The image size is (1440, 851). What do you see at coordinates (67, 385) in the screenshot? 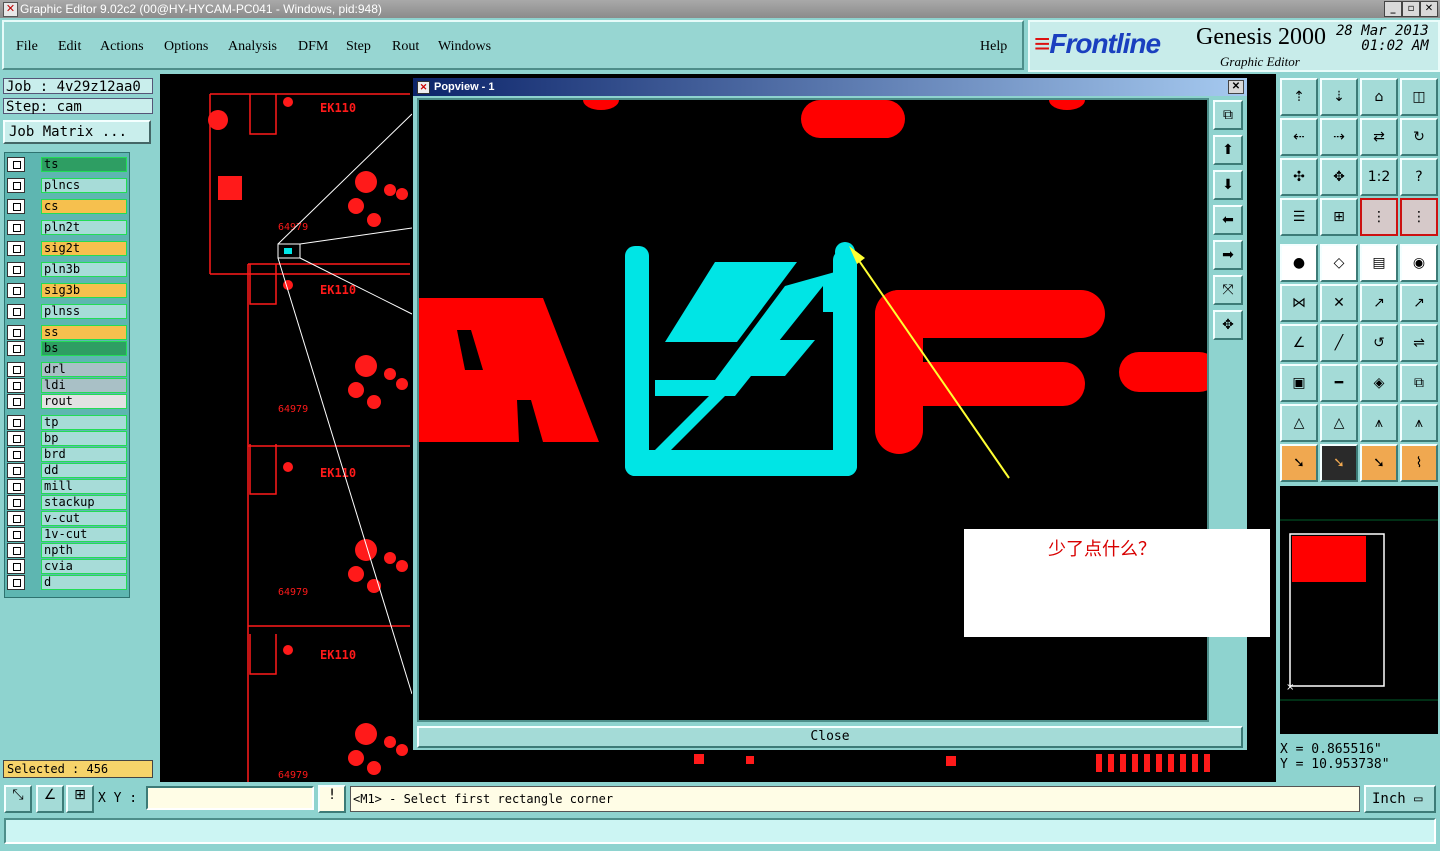
I see `layer-row-ldi: ldi` at bounding box center [67, 385].